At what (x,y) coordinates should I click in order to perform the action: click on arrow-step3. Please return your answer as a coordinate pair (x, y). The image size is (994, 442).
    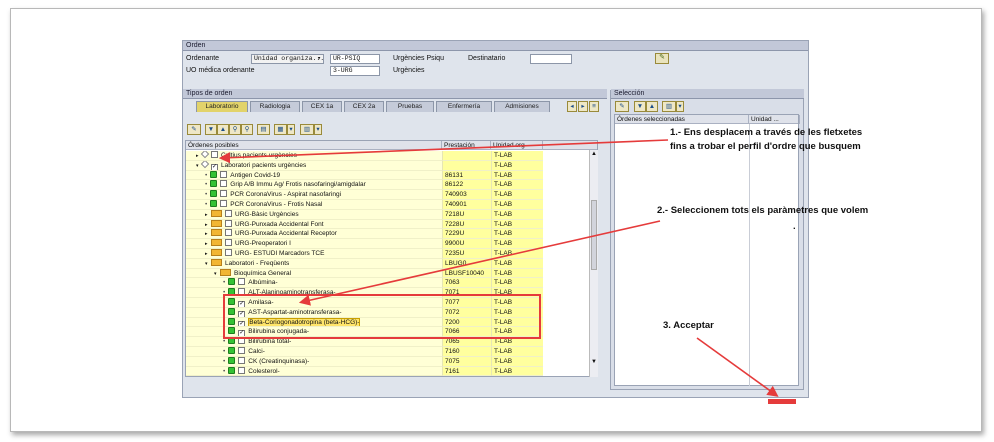
    Looking at the image, I should click on (737, 367).